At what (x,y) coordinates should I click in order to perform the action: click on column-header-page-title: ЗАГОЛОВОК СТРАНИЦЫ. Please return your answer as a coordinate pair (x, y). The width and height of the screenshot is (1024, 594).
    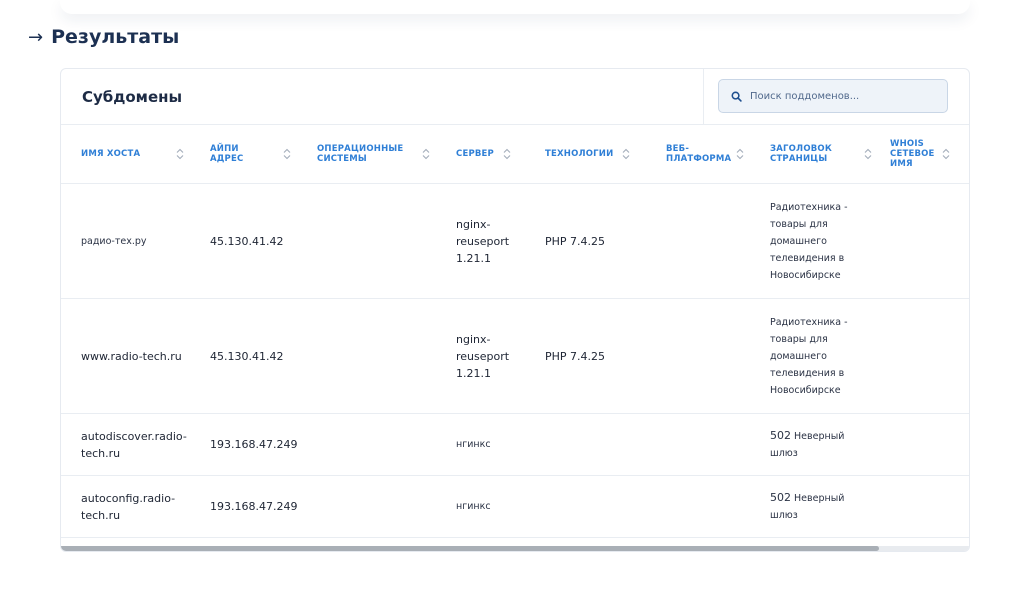
    Looking at the image, I should click on (814, 154).